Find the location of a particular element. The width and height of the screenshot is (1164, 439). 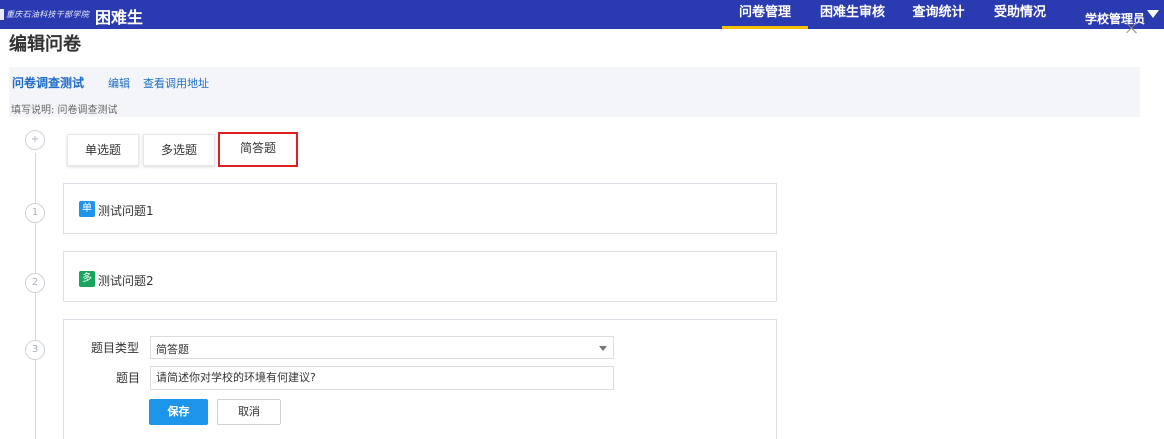

single-choice-button: 单选题 is located at coordinates (103, 150).